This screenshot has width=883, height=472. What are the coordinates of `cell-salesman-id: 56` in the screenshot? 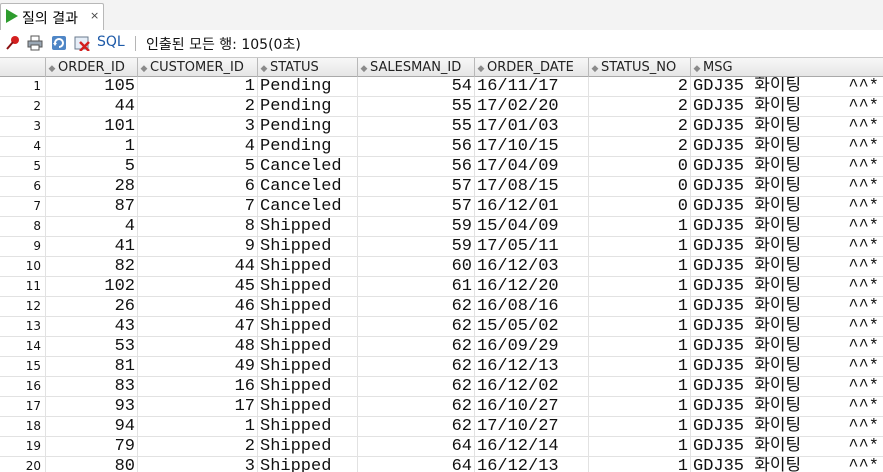 It's located at (416, 166).